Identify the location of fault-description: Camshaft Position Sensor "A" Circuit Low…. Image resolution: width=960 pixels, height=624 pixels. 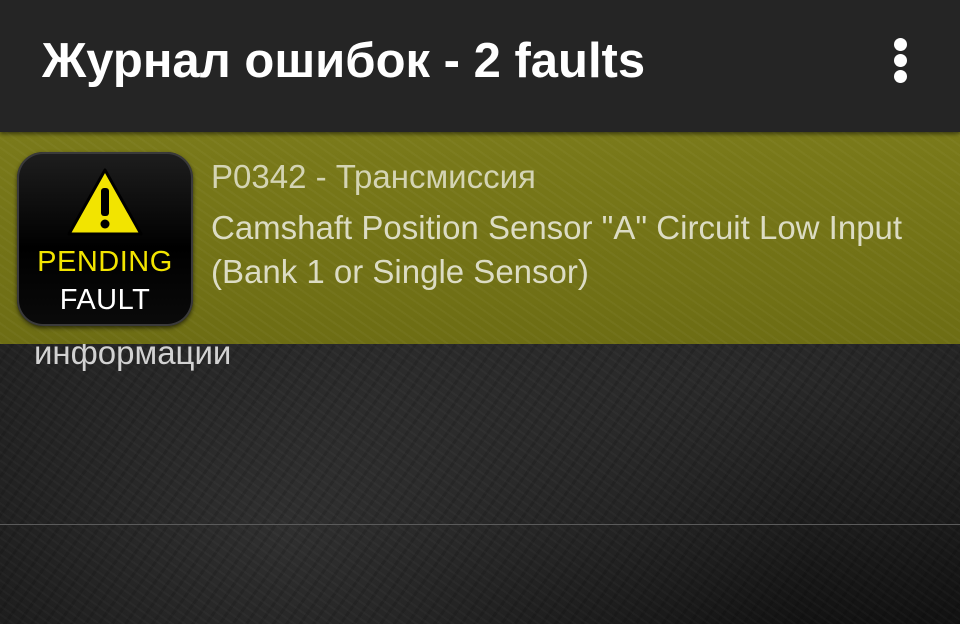
(557, 249).